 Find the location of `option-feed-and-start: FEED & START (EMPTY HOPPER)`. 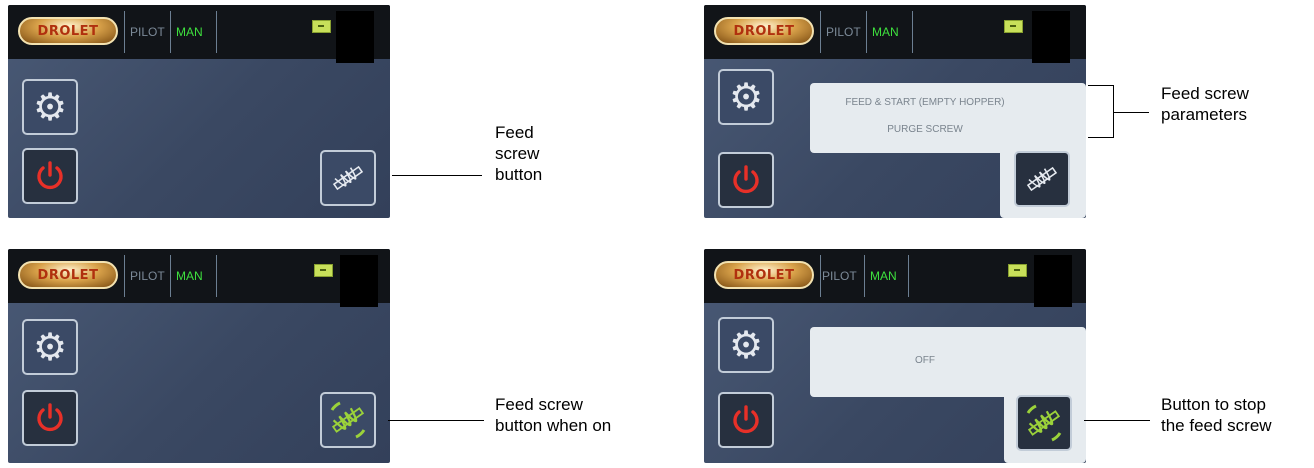

option-feed-and-start: FEED & START (EMPTY HOPPER) is located at coordinates (925, 102).